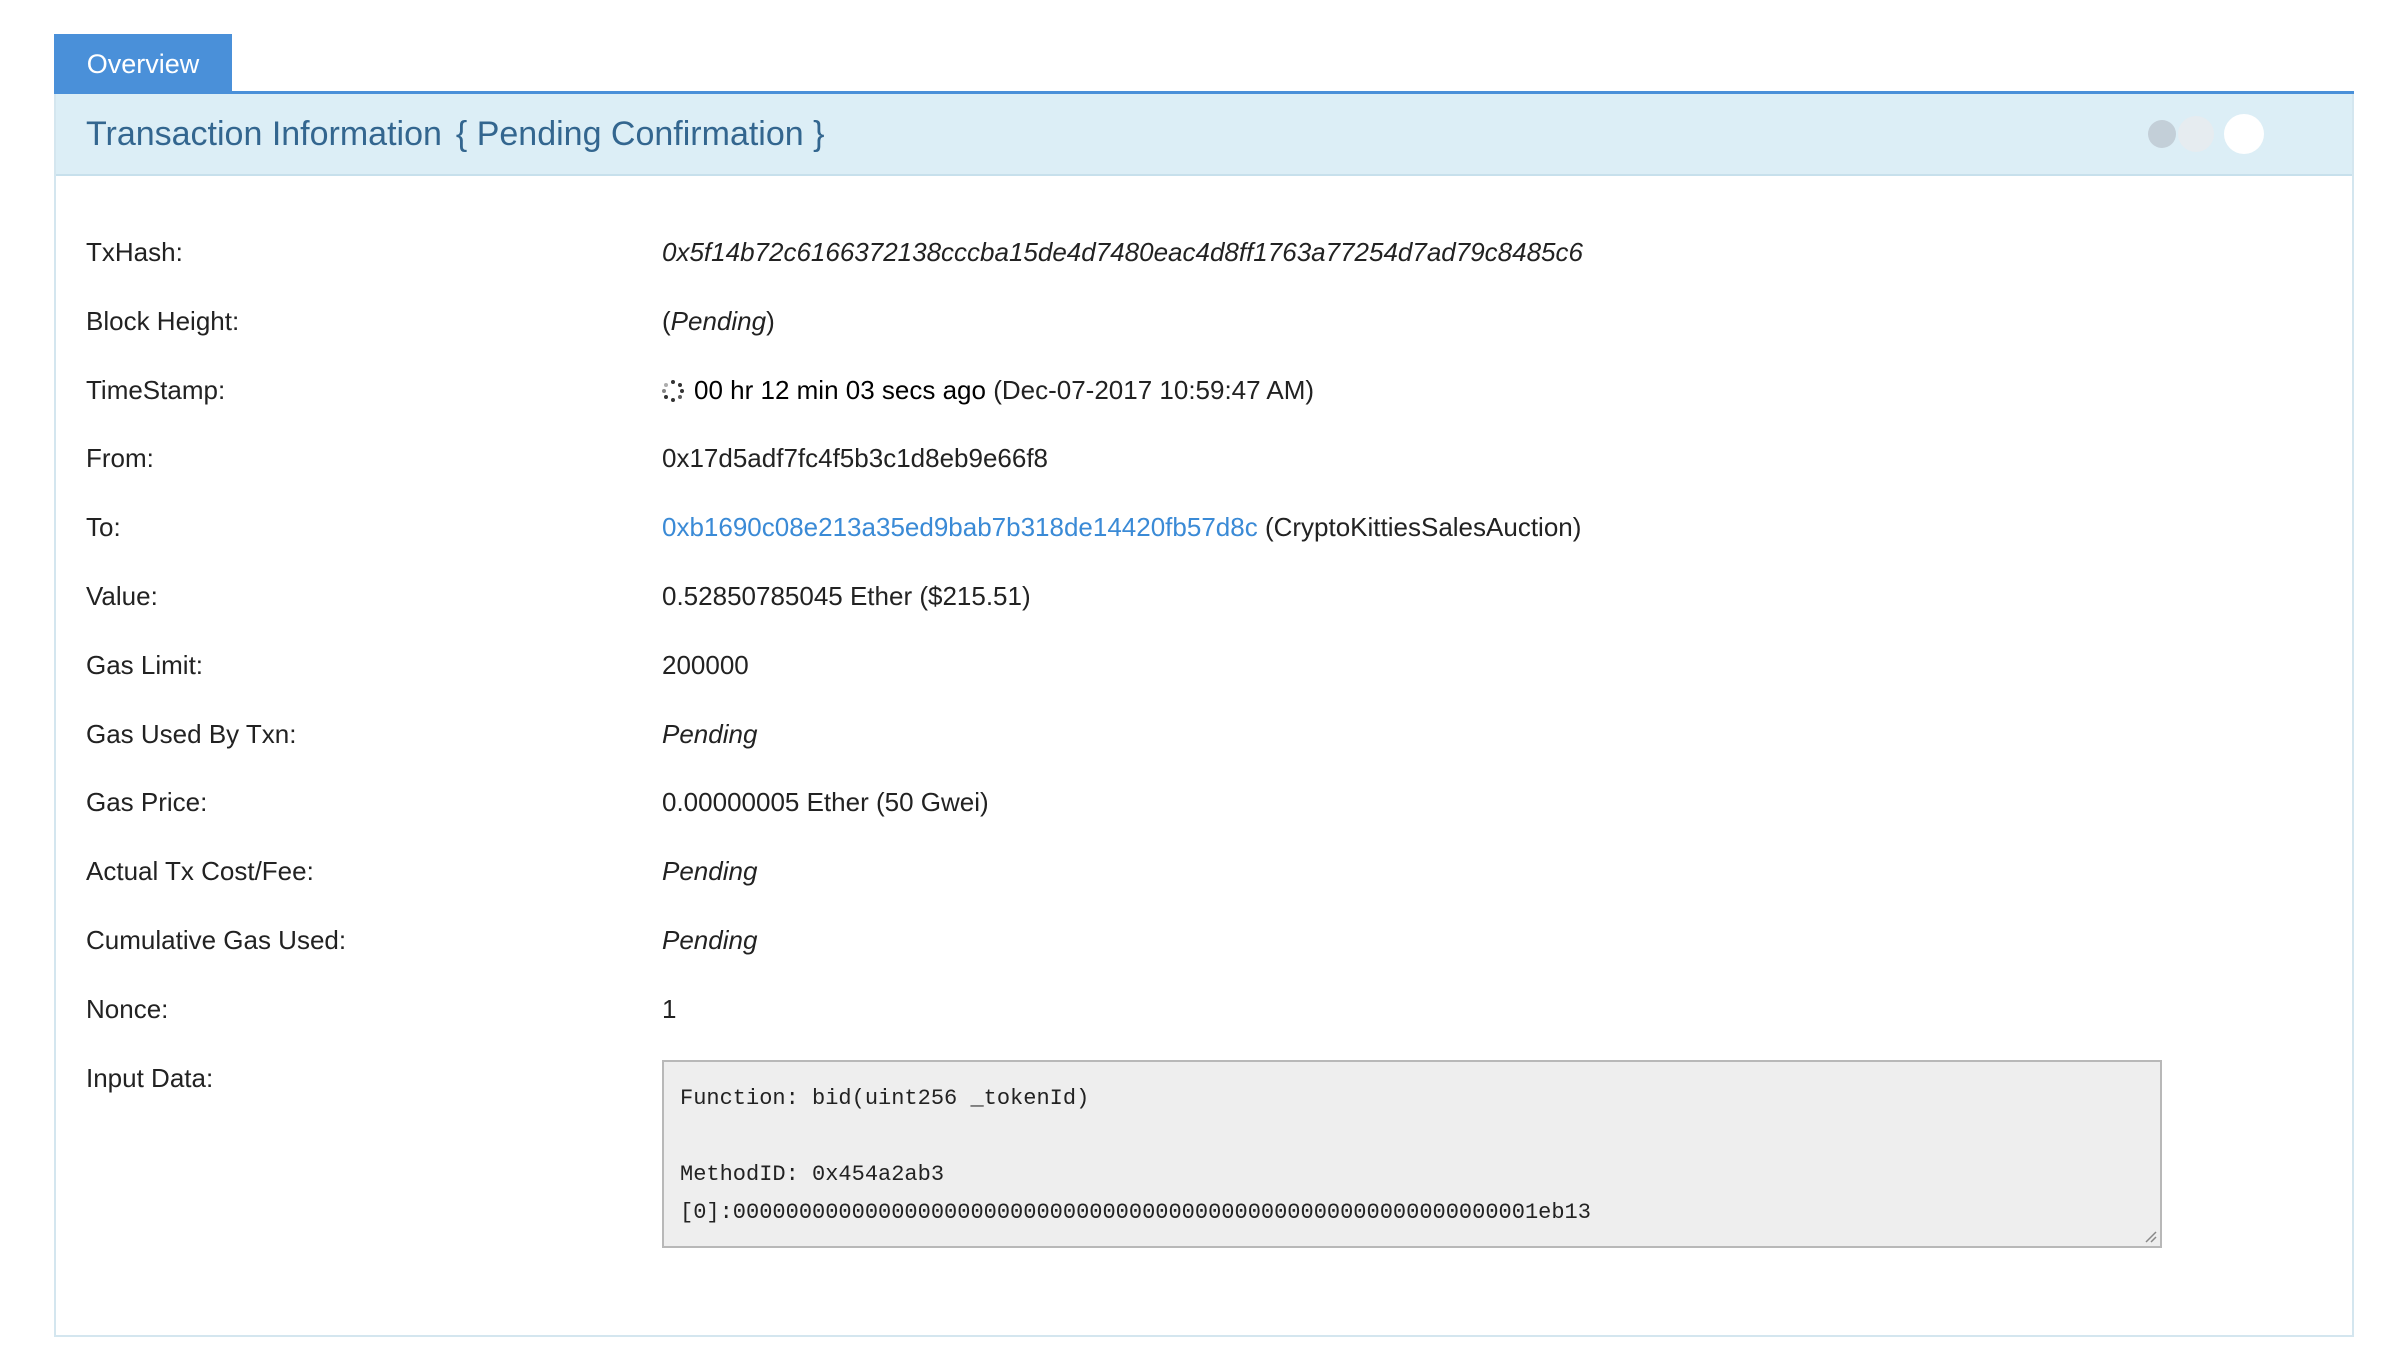 The image size is (2398, 1348). What do you see at coordinates (127, 1008) in the screenshot?
I see `nonce-label: Nonce:` at bounding box center [127, 1008].